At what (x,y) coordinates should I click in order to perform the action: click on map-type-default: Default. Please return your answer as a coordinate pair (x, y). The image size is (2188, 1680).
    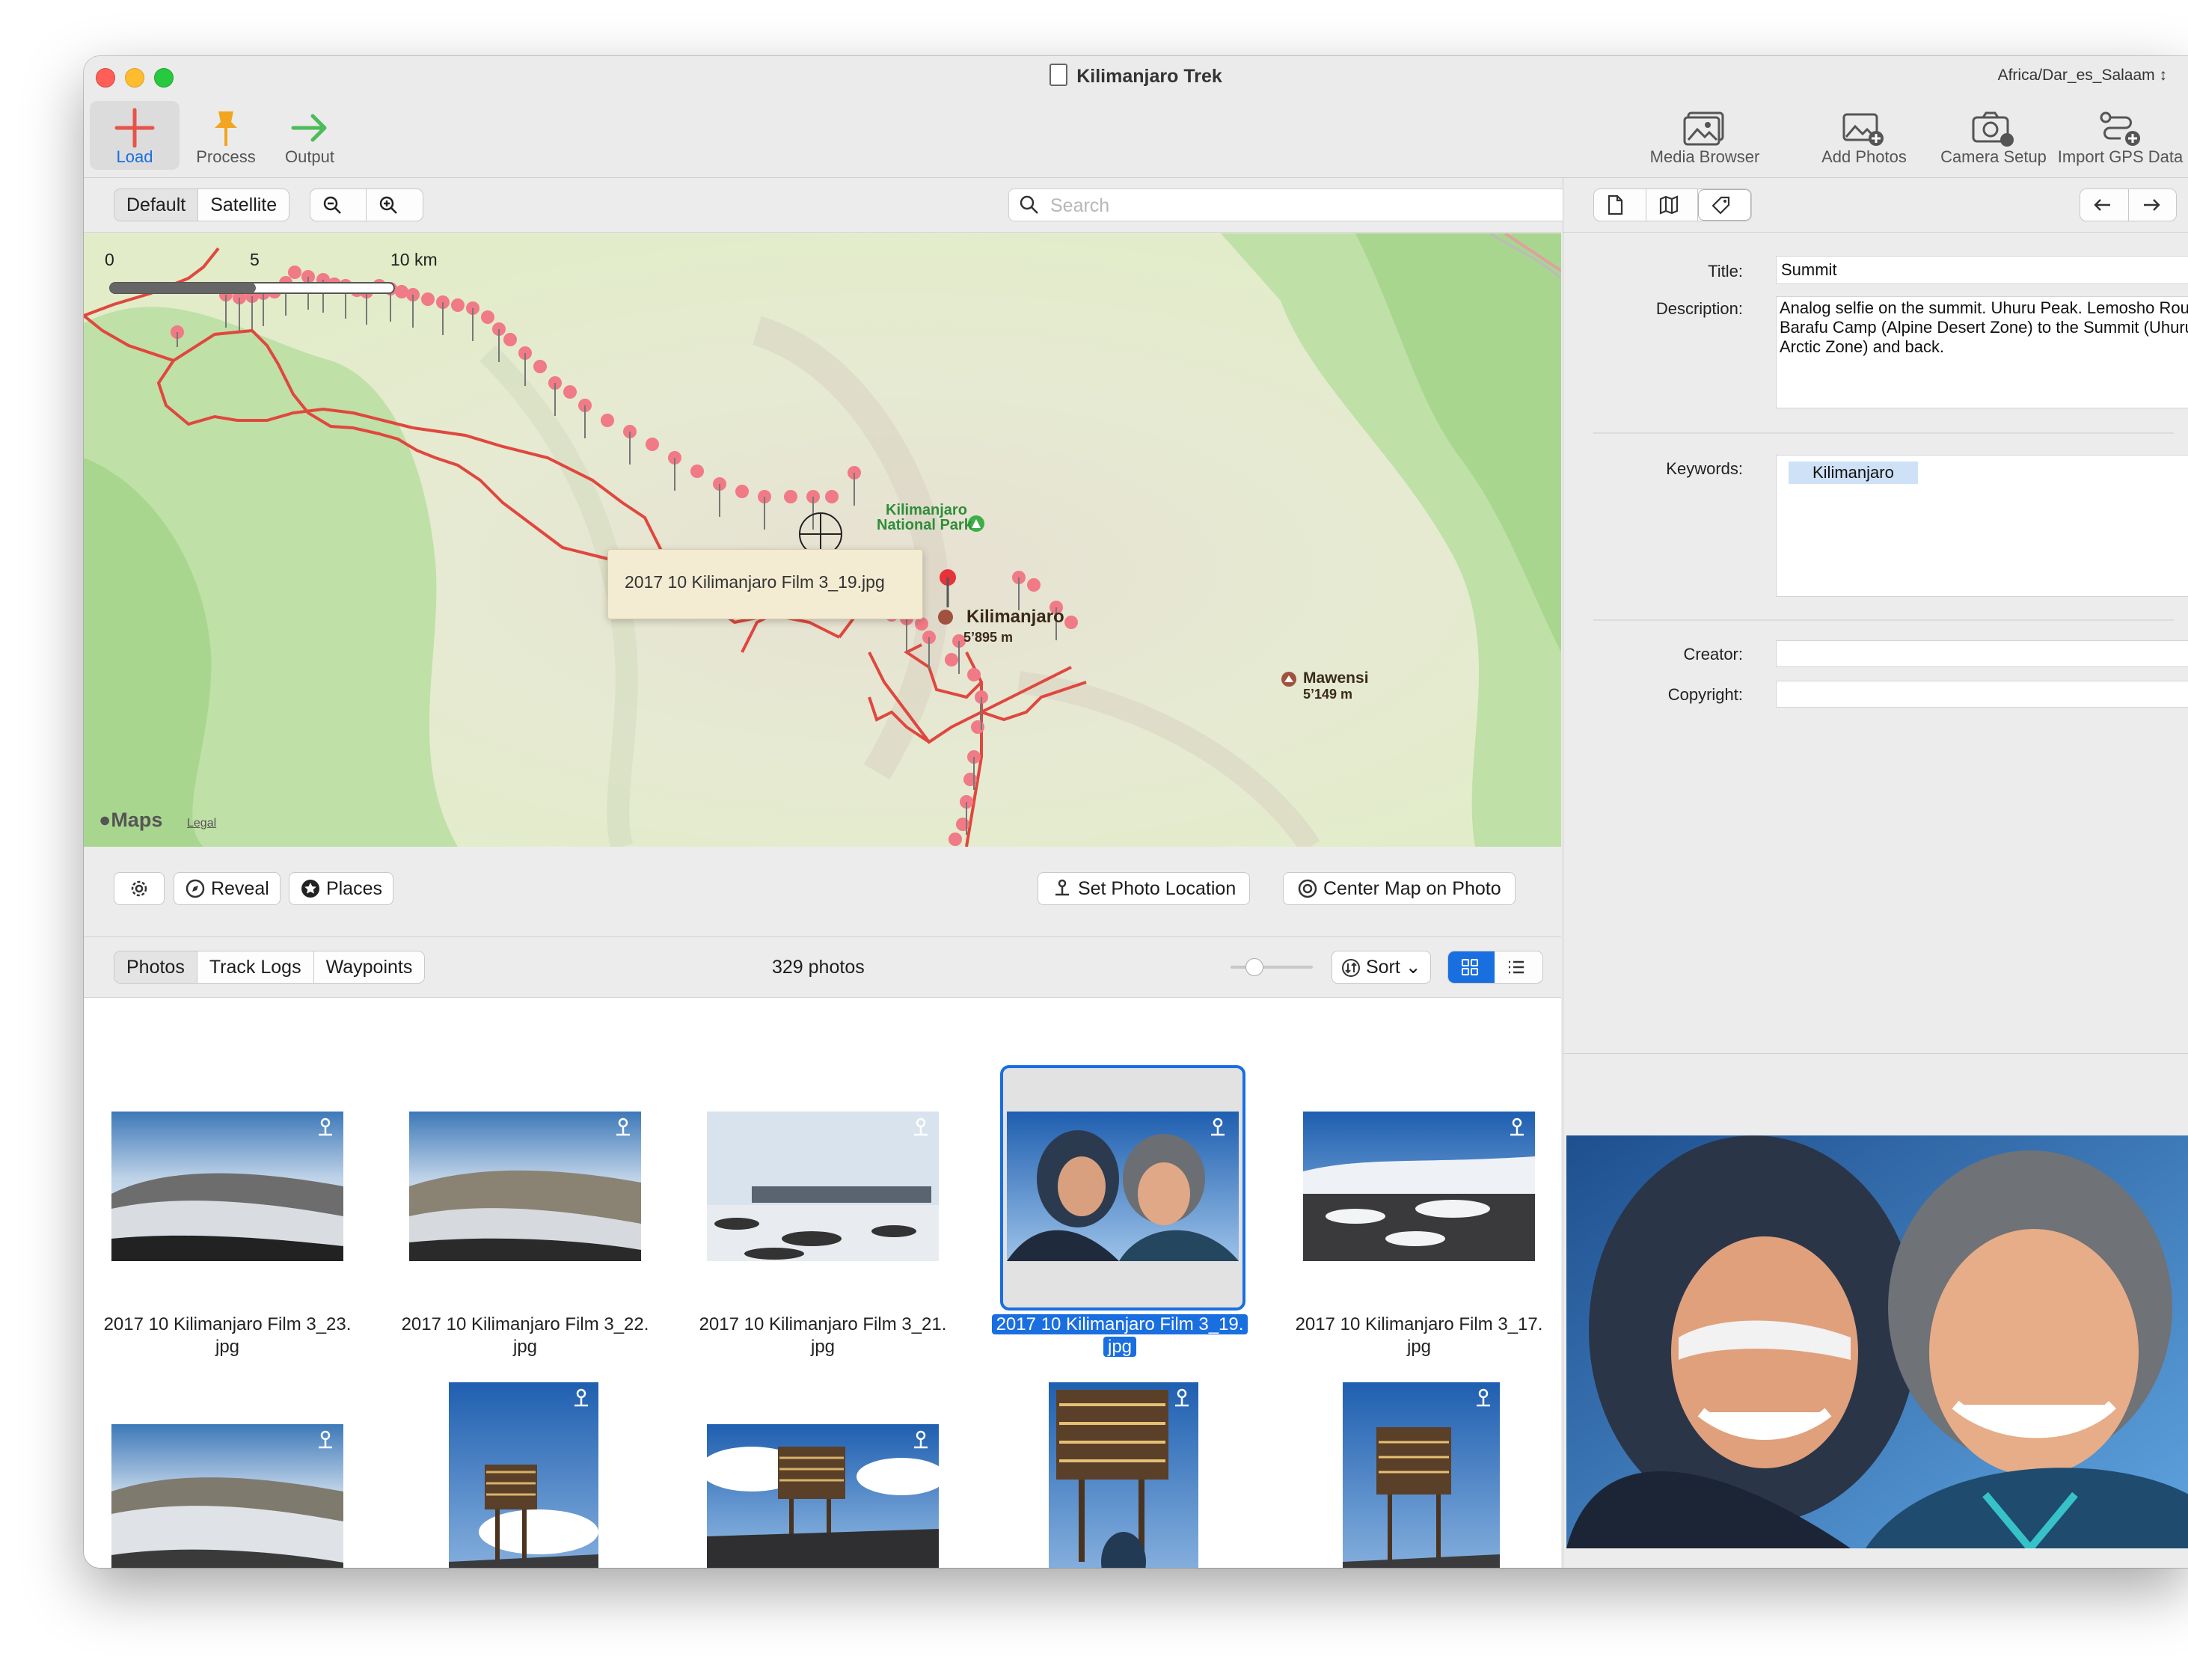
    Looking at the image, I should click on (157, 205).